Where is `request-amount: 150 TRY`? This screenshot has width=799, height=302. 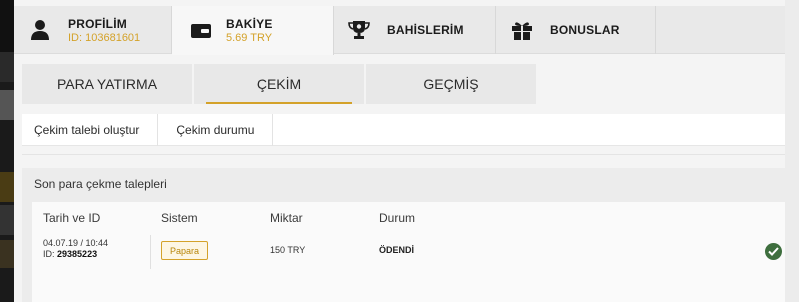
request-amount: 150 TRY is located at coordinates (288, 250).